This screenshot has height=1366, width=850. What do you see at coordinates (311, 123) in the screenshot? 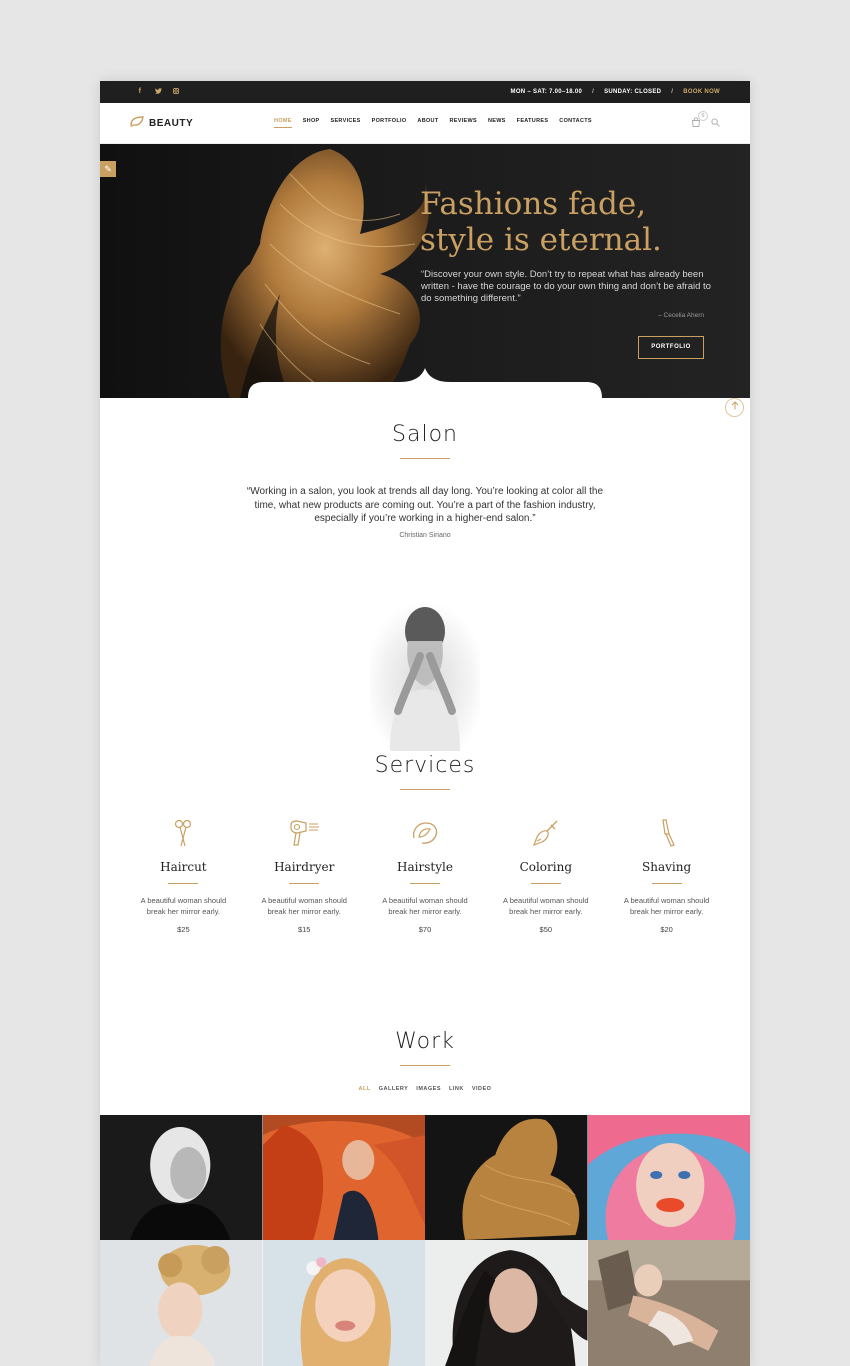
I see `nav-shop: SHOP` at bounding box center [311, 123].